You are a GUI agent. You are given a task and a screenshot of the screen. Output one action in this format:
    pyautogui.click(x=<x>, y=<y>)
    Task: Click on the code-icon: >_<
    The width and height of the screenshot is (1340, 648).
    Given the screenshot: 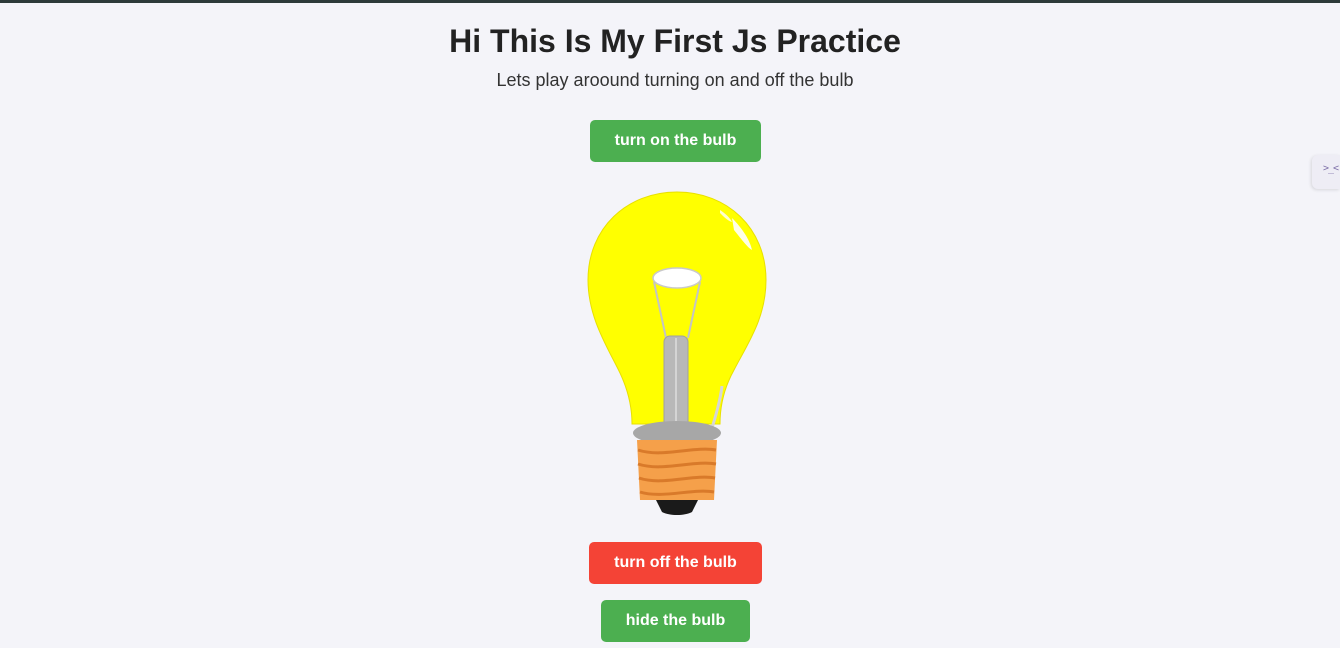 What is the action you would take?
    pyautogui.click(x=1331, y=168)
    